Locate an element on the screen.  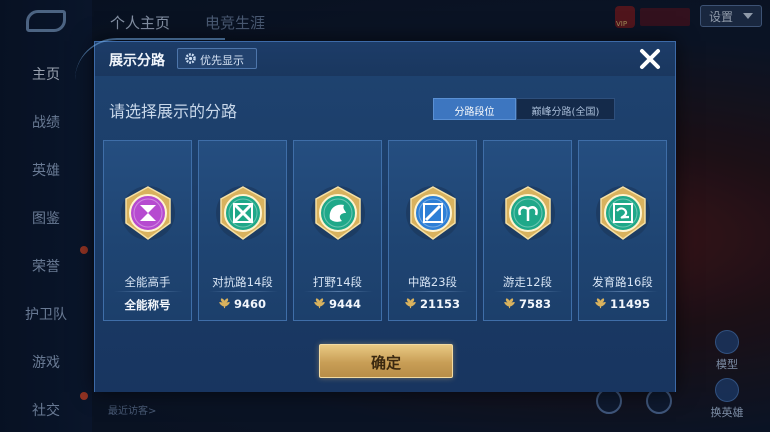
lane-card-value: 9444 is located at coordinates (337, 304).